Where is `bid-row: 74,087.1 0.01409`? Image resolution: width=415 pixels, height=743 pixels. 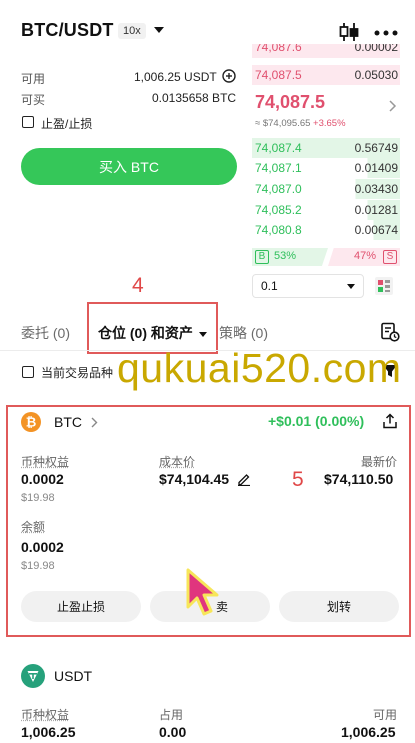 bid-row: 74,087.1 0.01409 is located at coordinates (326, 168).